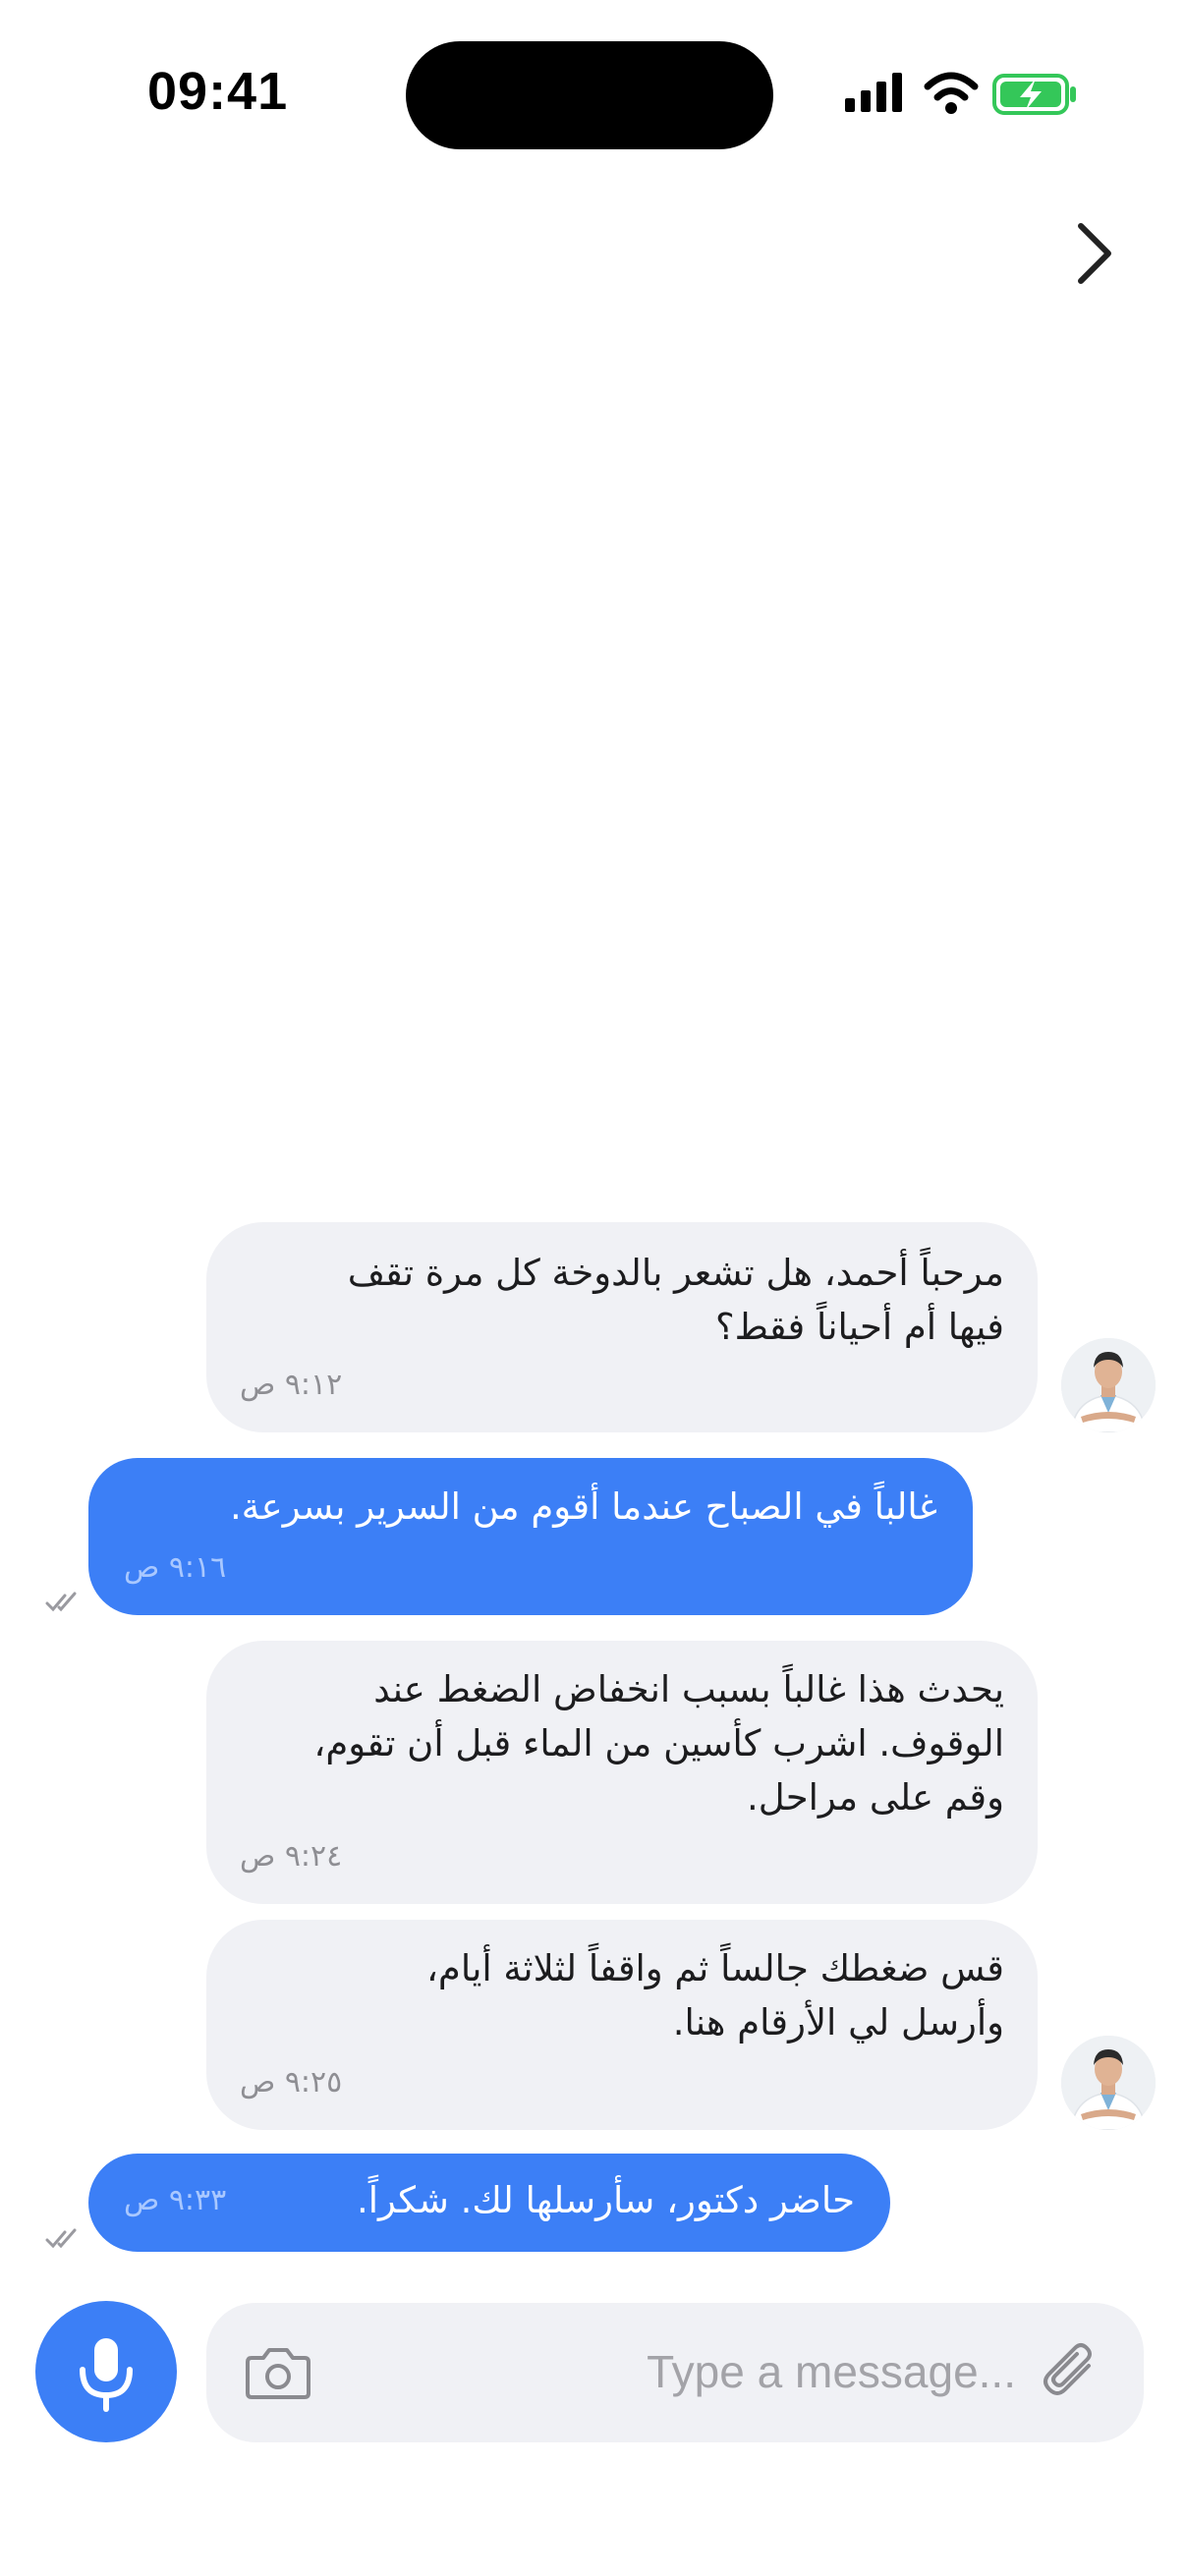 This screenshot has height=2576, width=1185. I want to click on message-time: ٩:٣٣ ص, so click(176, 2200).